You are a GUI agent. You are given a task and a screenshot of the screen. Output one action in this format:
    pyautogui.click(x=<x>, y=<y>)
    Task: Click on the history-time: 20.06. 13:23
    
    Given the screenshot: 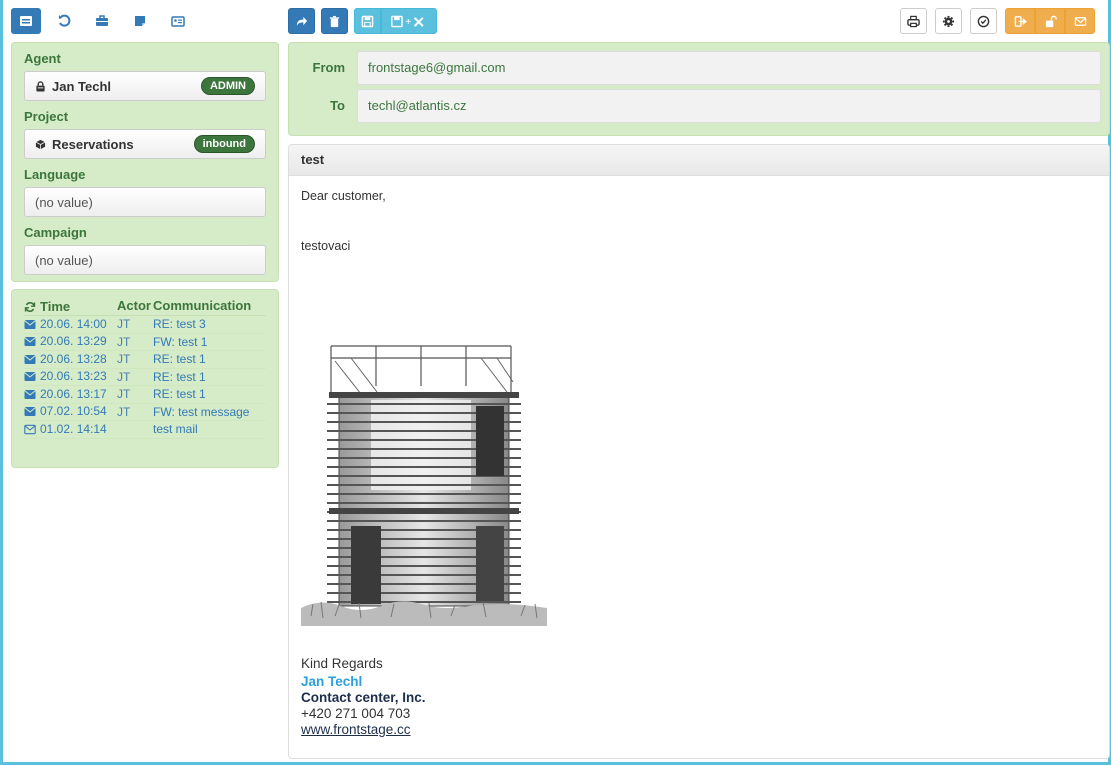 What is the action you would take?
    pyautogui.click(x=70, y=377)
    